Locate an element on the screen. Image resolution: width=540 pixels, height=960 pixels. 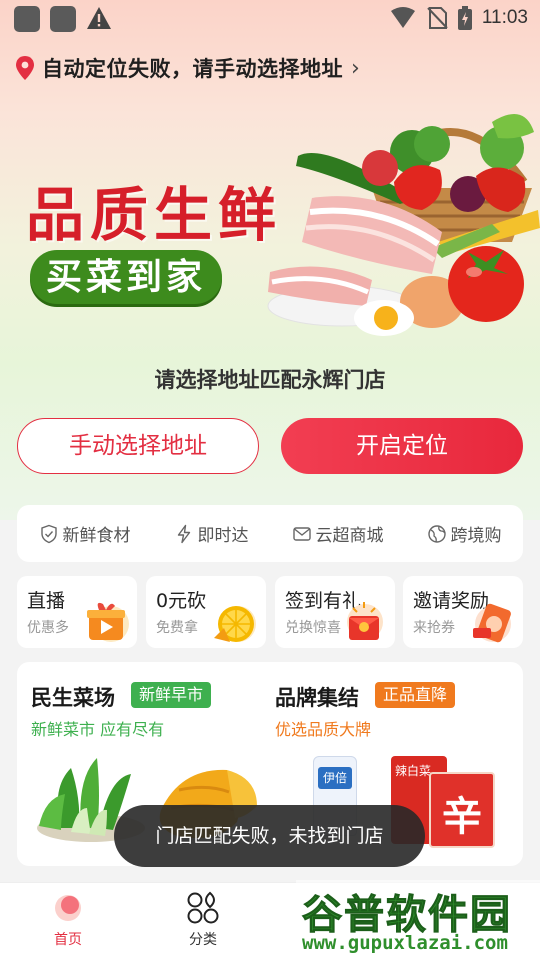
service-label: 即时达 is located at coordinates (223, 536).